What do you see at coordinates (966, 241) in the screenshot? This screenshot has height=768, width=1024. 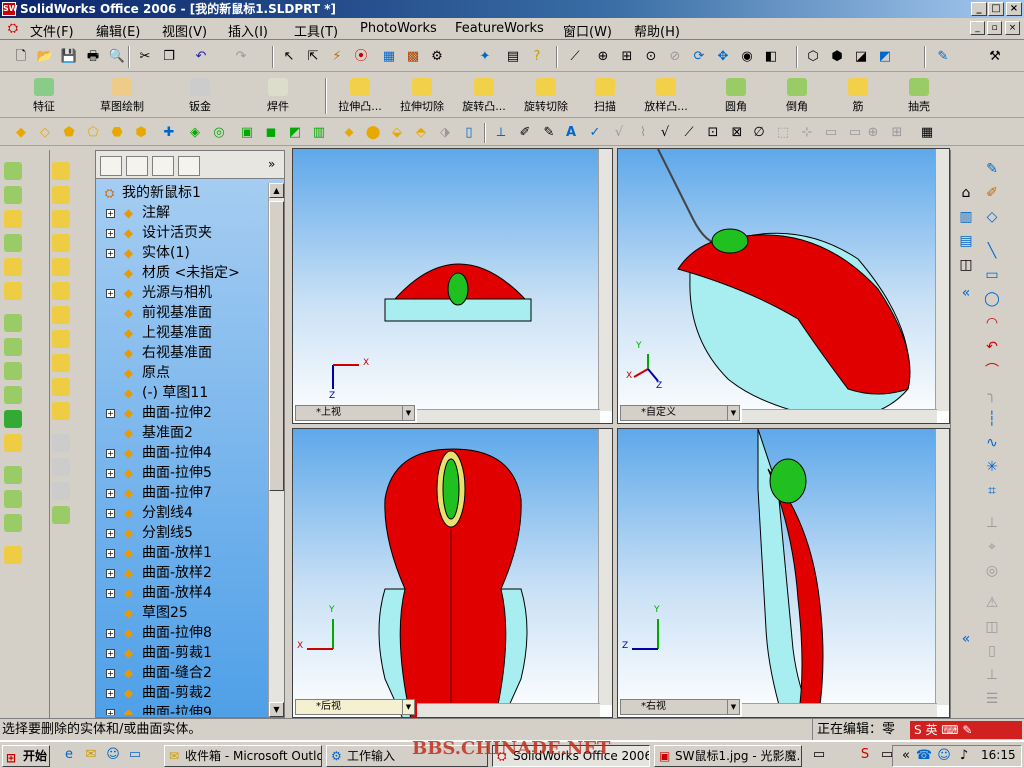 I see `file-explorer-icon: ▤` at bounding box center [966, 241].